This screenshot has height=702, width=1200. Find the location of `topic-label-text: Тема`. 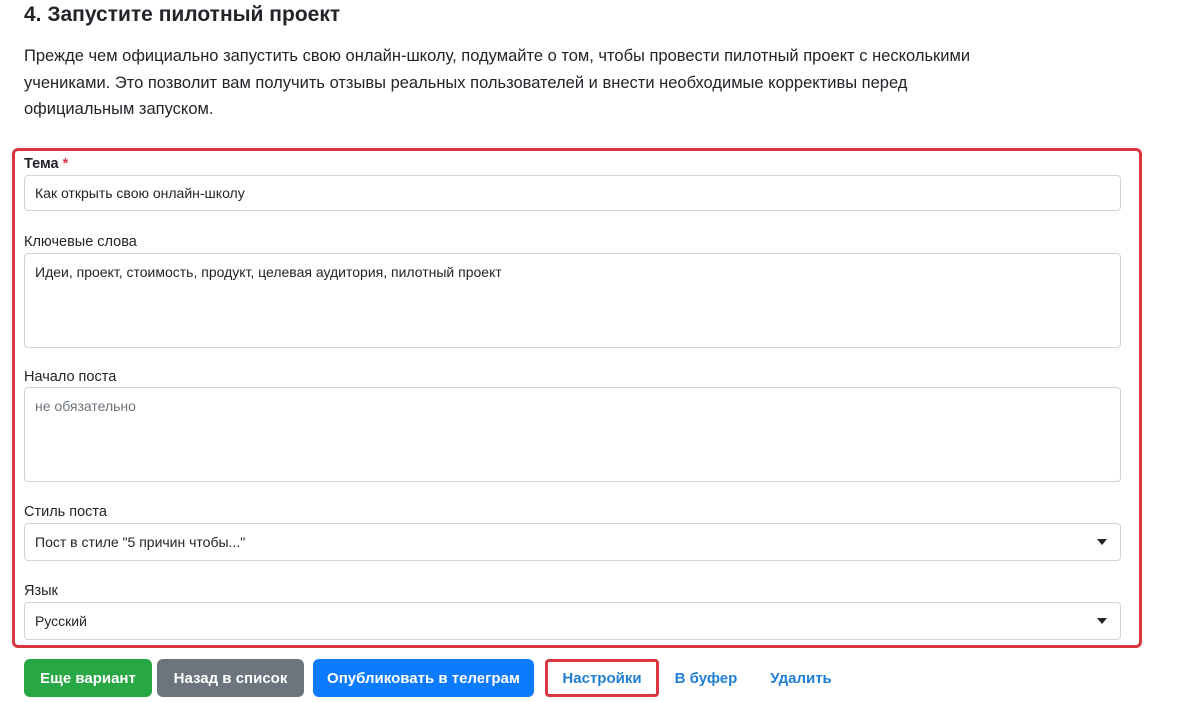

topic-label-text: Тема is located at coordinates (41, 164).